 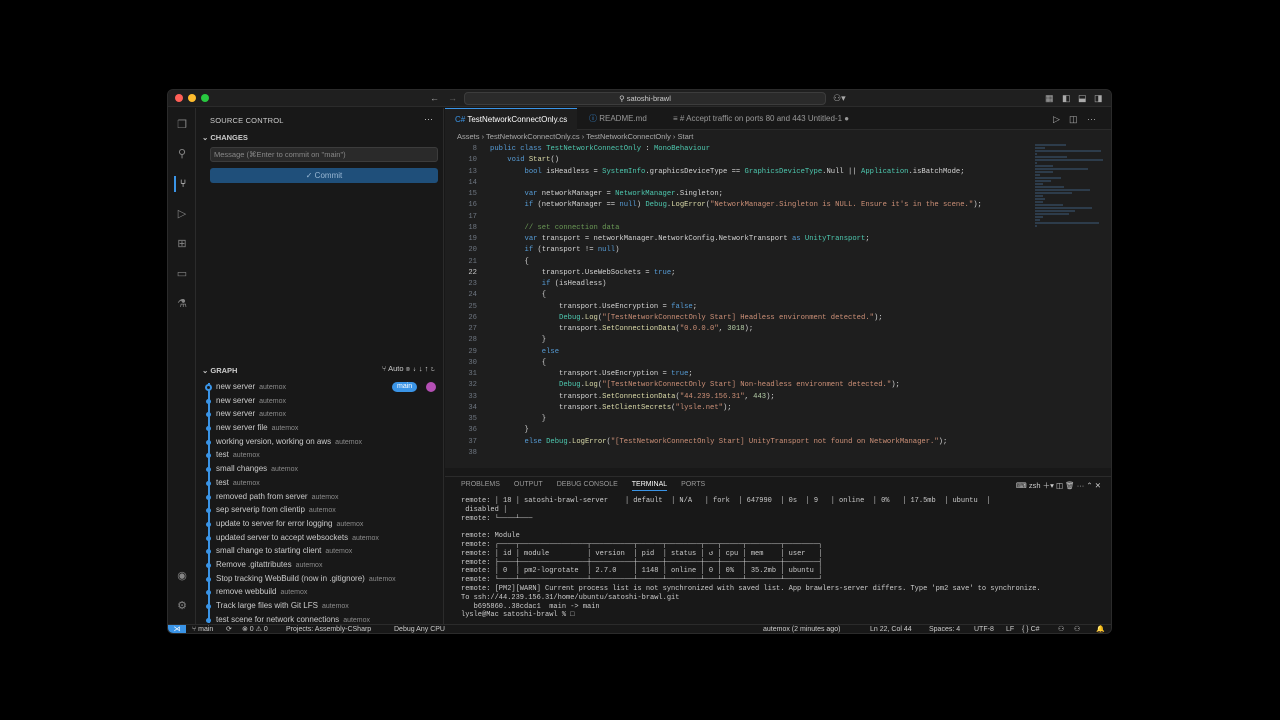 I want to click on code-line: 17, so click(x=740, y=217).